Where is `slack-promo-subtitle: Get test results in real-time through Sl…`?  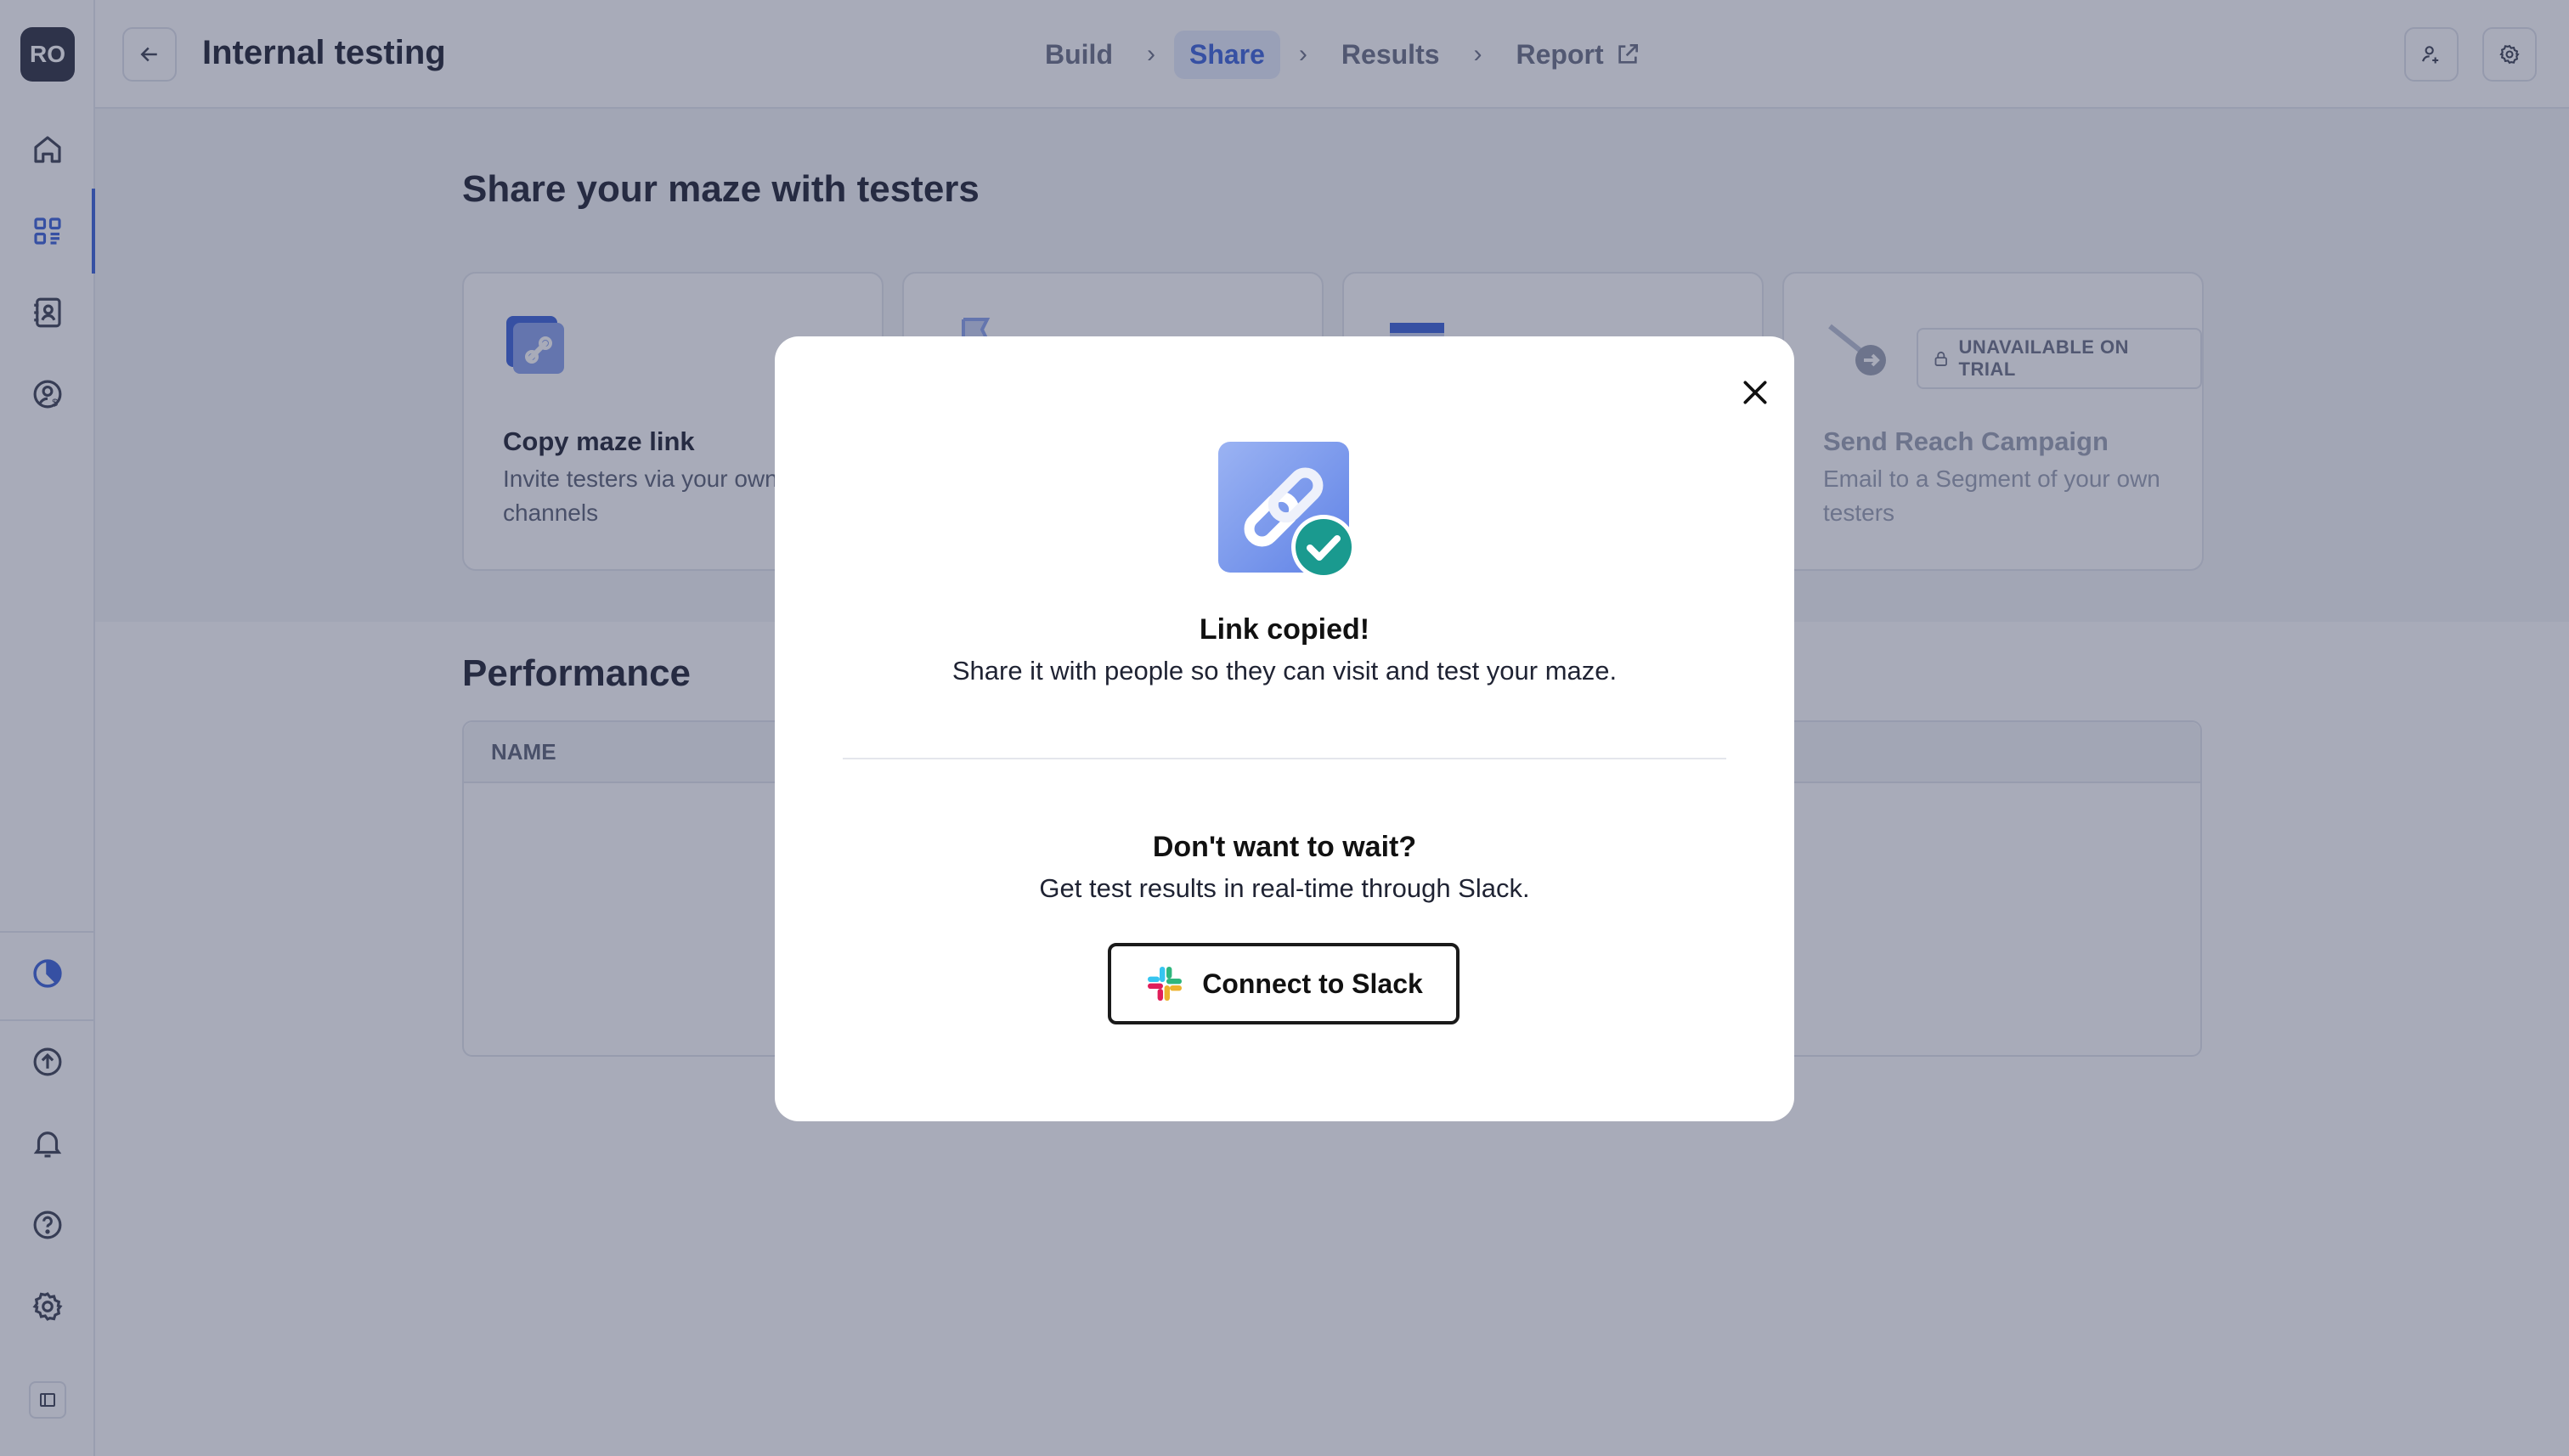
slack-promo-subtitle: Get test results in real-time through Sl… is located at coordinates (1284, 888).